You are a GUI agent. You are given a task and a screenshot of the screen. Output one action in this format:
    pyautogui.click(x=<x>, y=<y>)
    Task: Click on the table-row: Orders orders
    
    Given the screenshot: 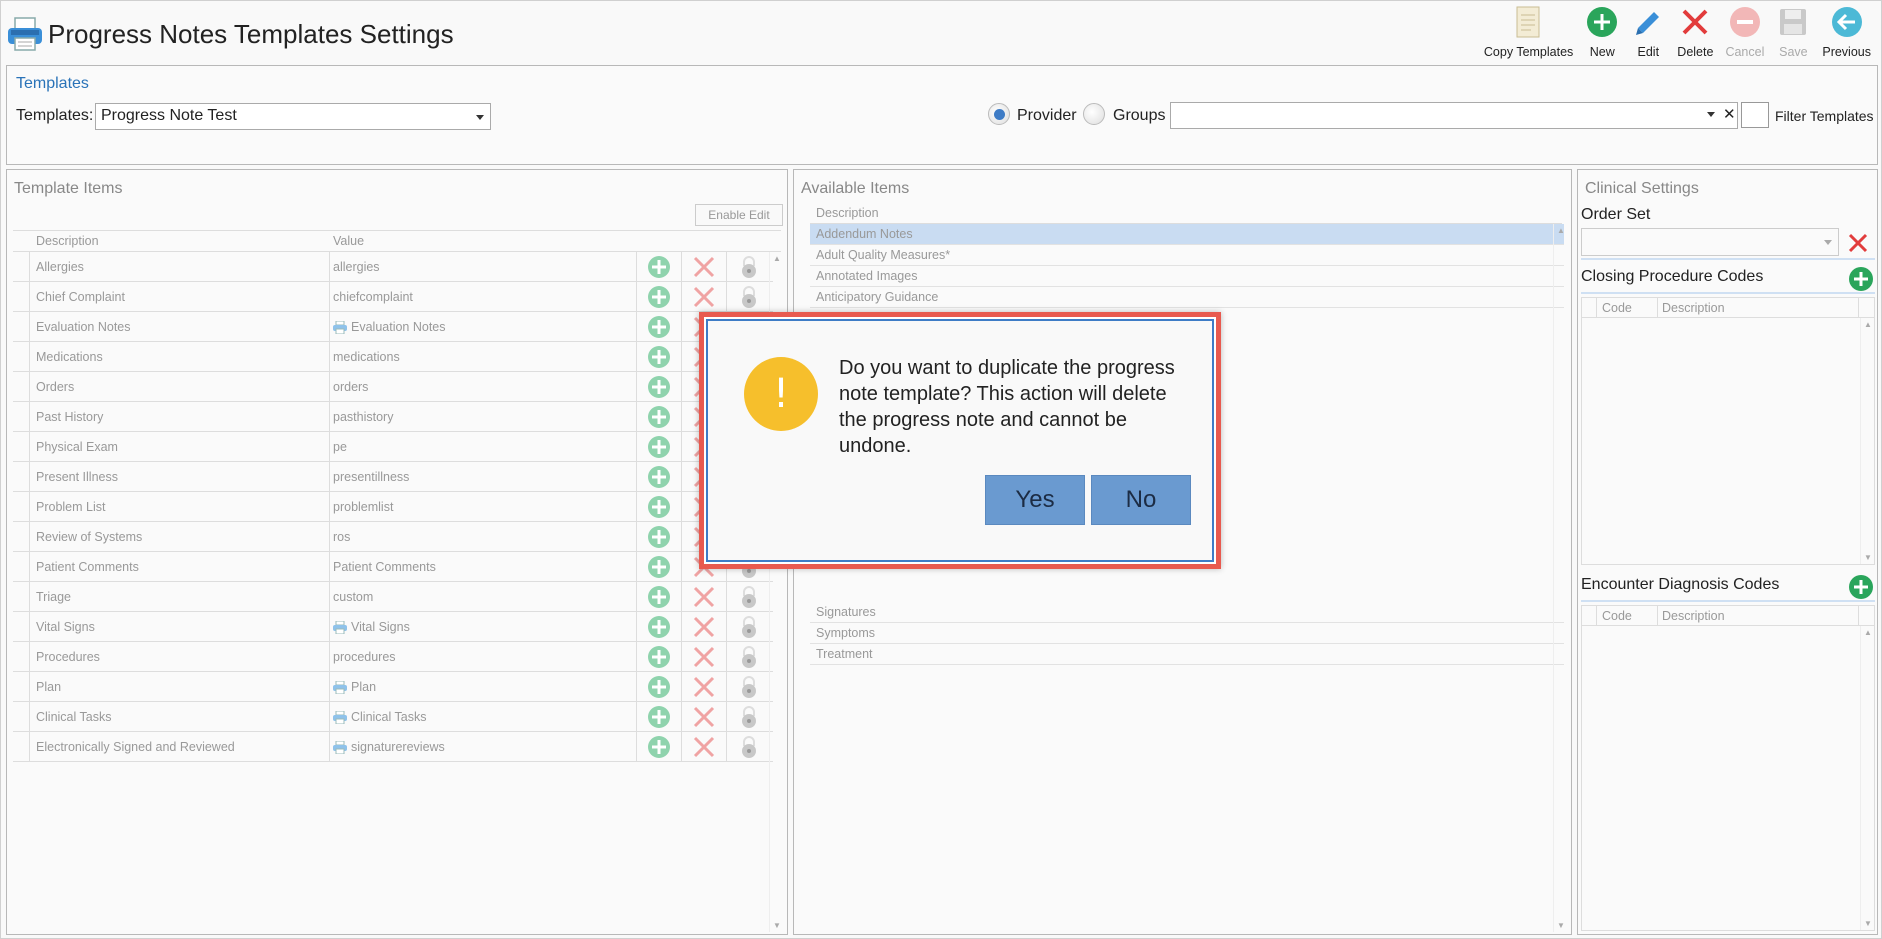 What is the action you would take?
    pyautogui.click(x=393, y=387)
    